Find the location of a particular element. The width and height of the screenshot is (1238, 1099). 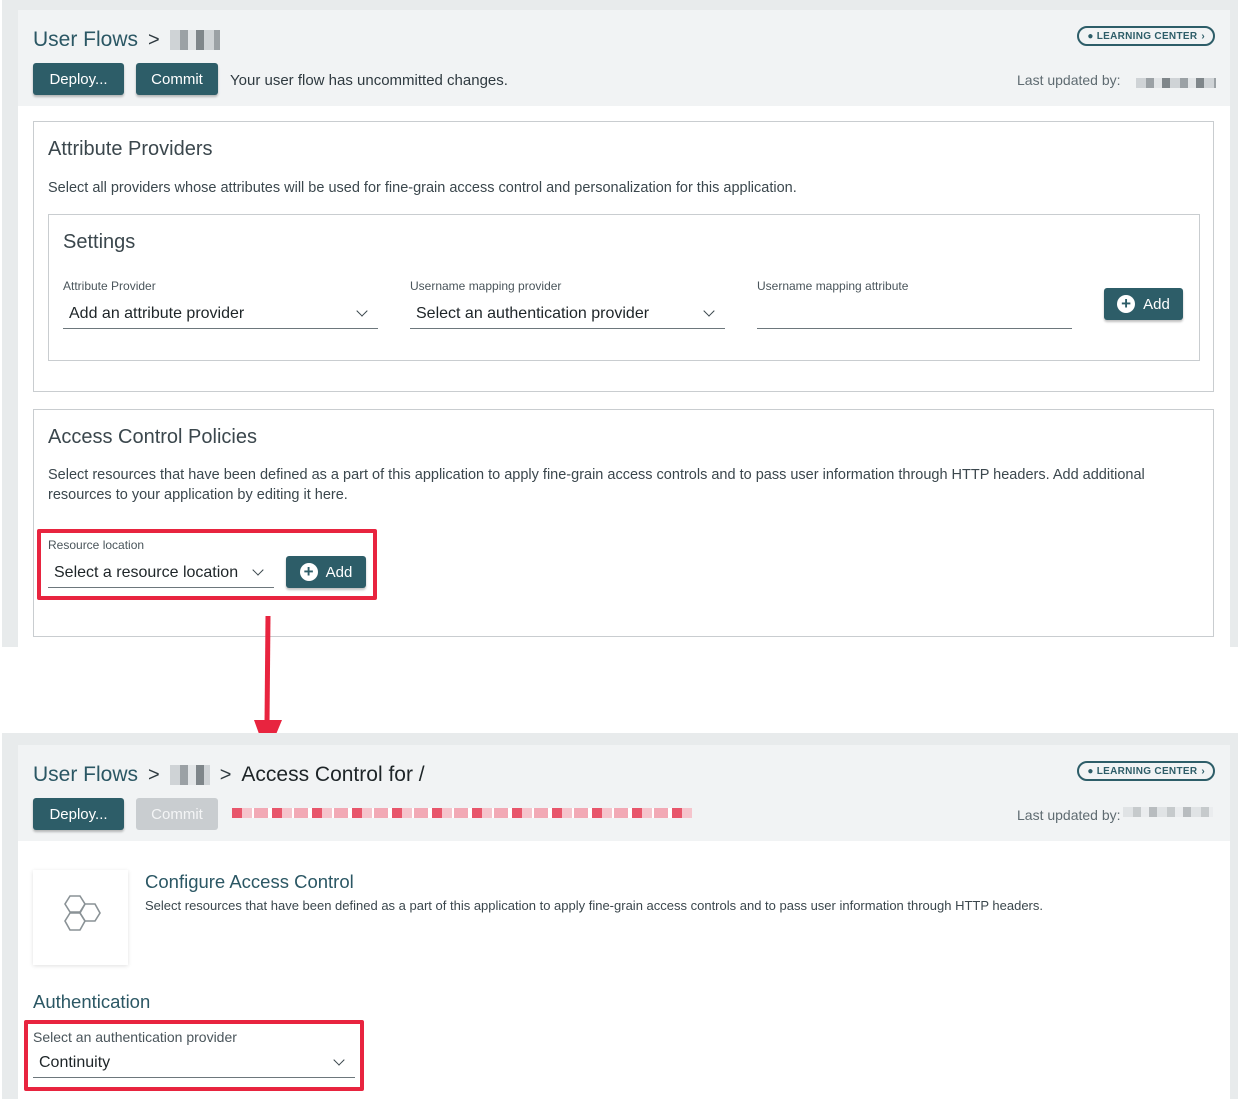

attribute-providers-title: Attribute Providers is located at coordinates (130, 149).